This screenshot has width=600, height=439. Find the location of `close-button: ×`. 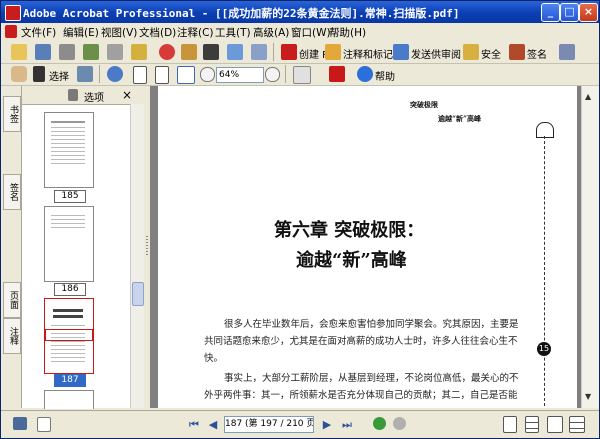

close-button: × is located at coordinates (588, 12).